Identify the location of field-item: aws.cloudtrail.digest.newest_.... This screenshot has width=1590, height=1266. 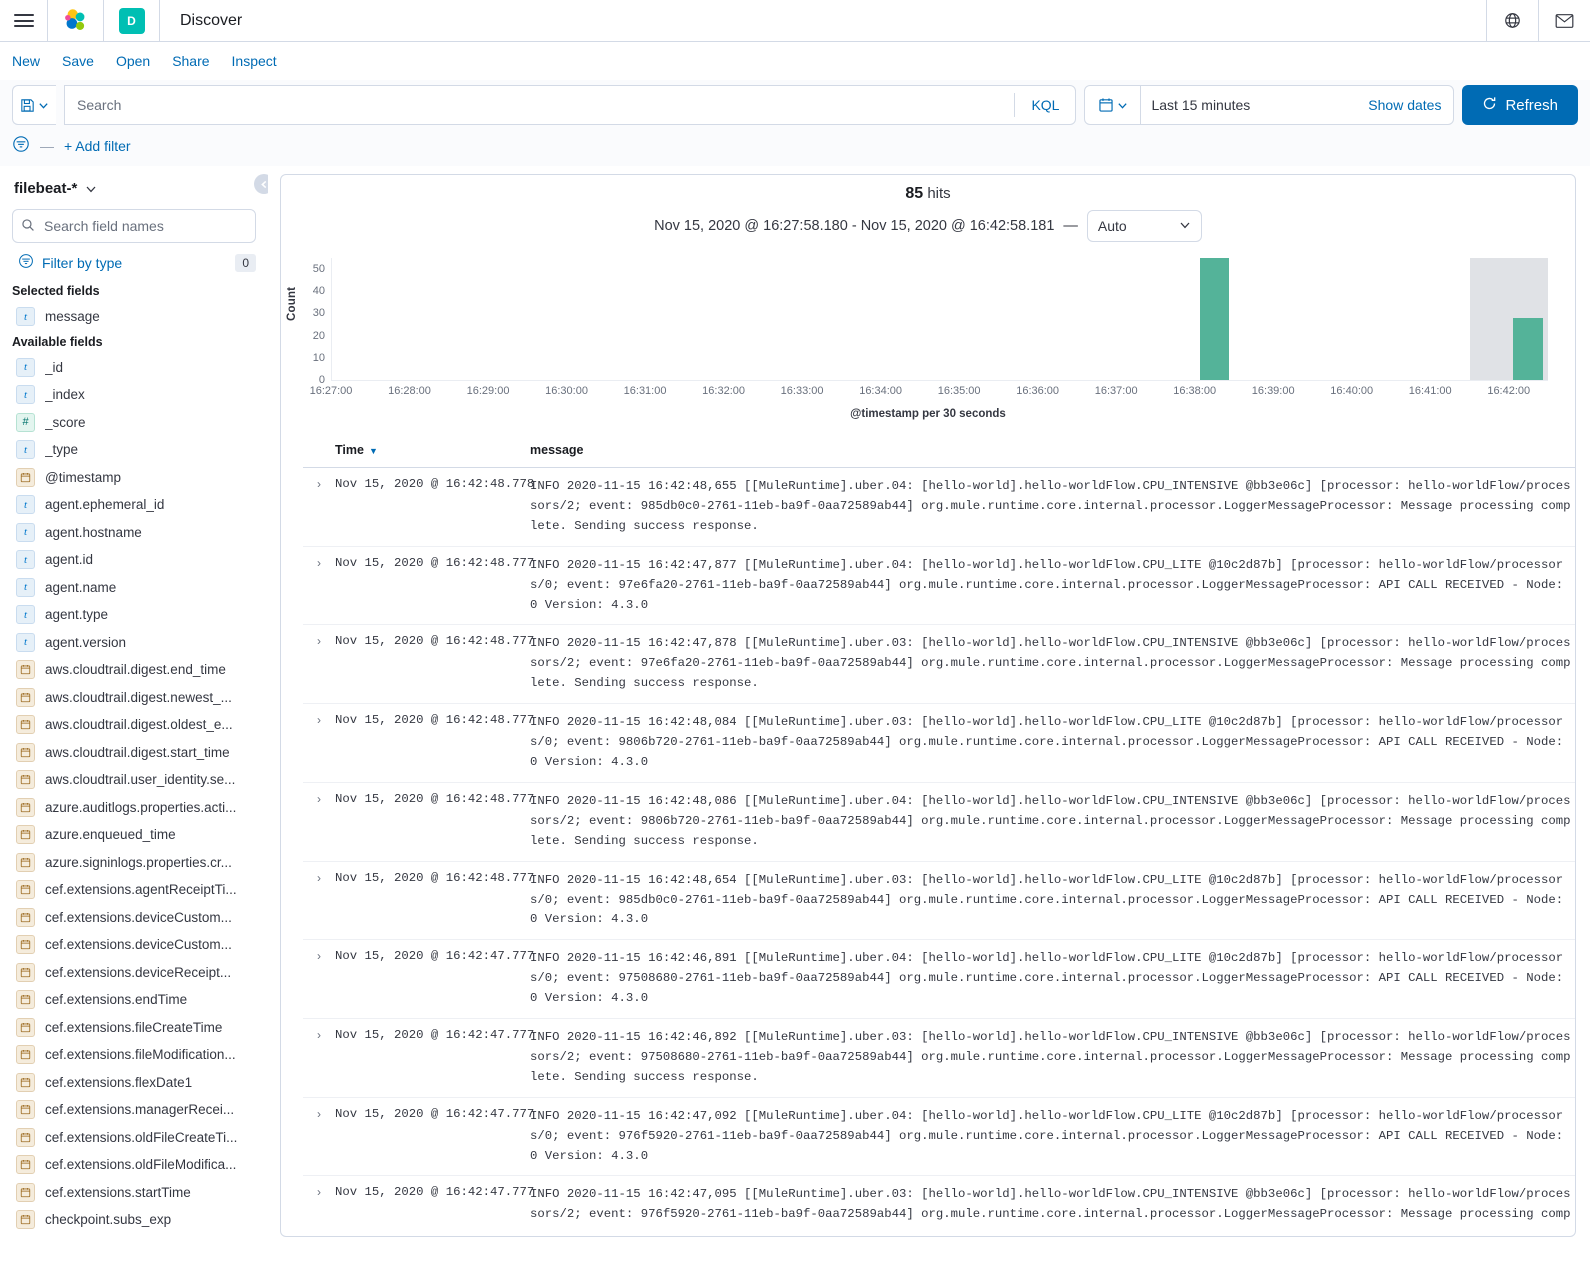
(134, 698).